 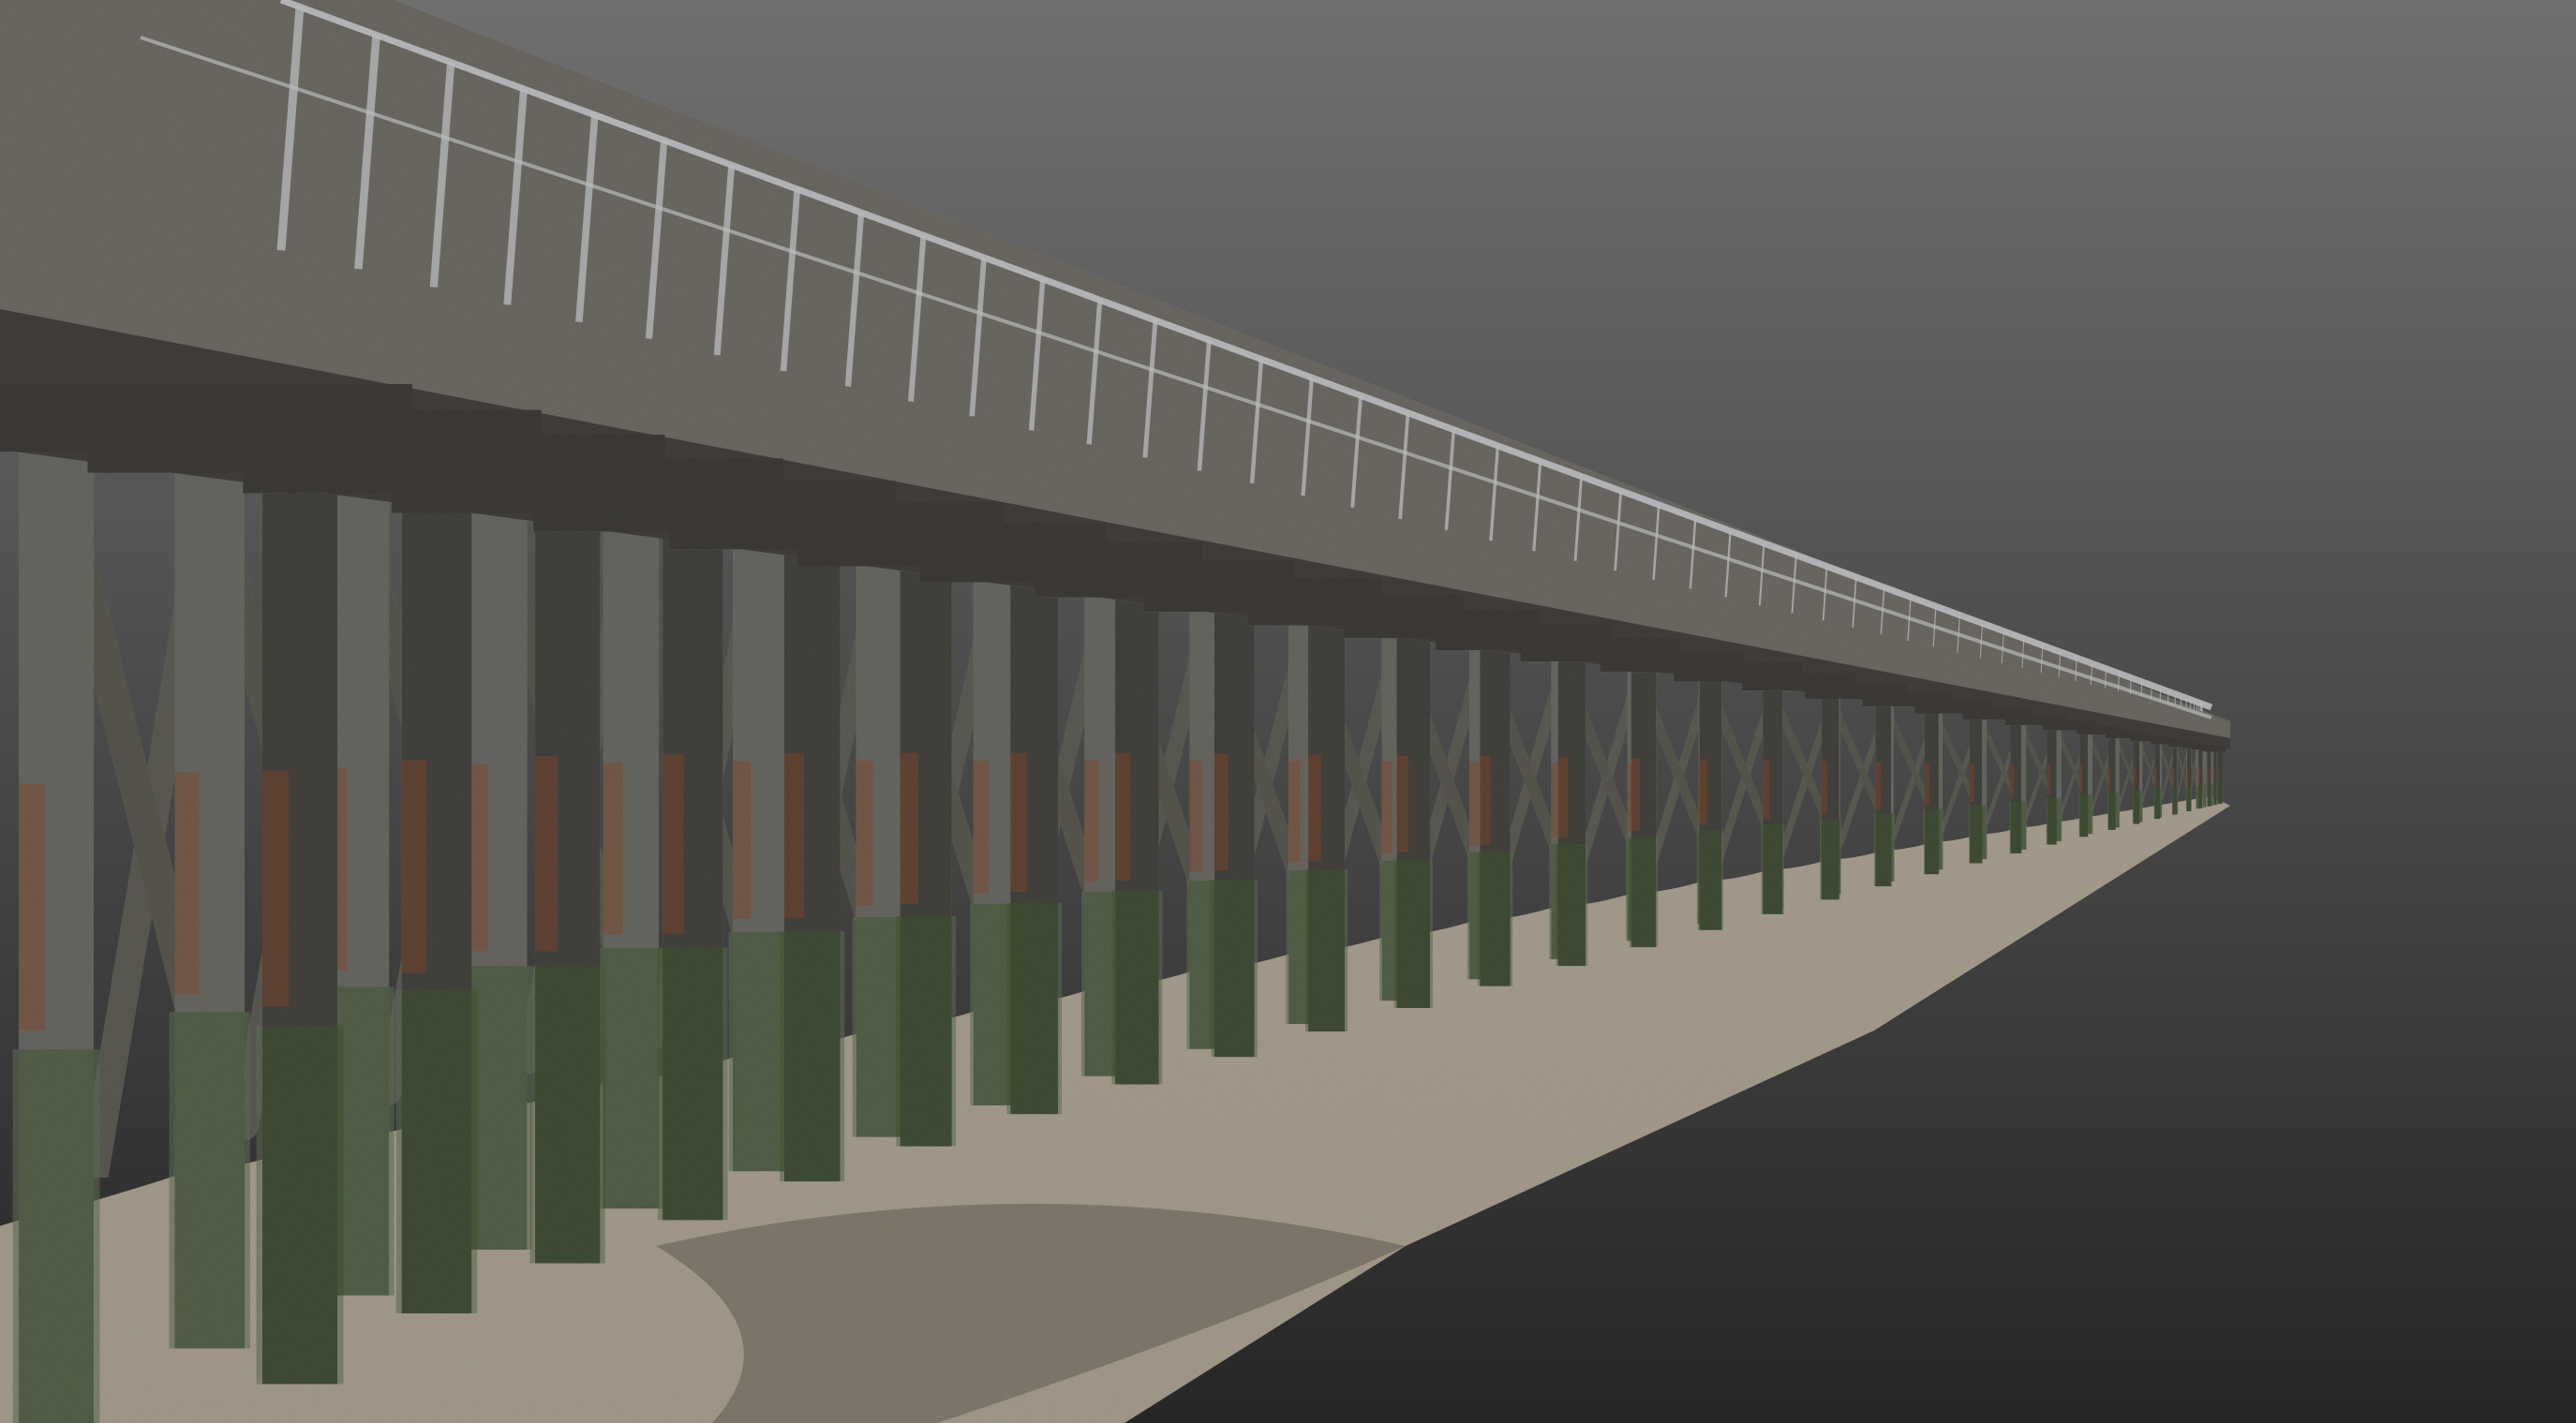 What do you see at coordinates (2216, 749) in the screenshot?
I see `pile-cap` at bounding box center [2216, 749].